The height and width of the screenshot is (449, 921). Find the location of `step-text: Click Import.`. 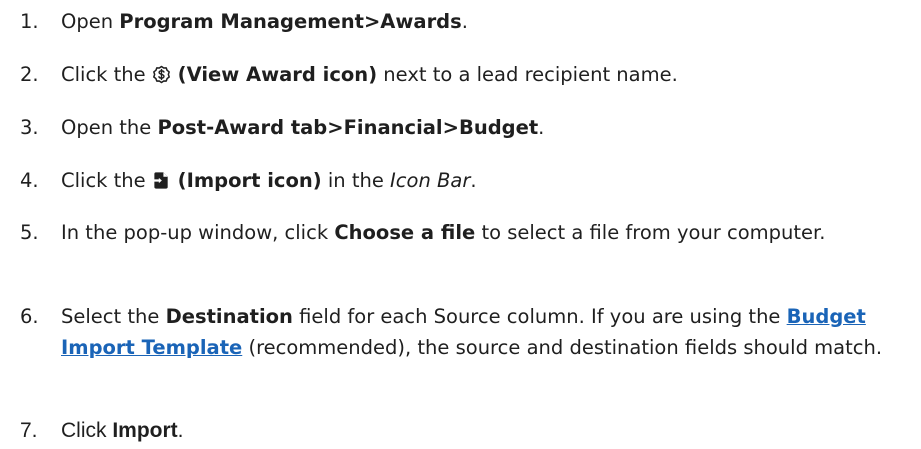

step-text: Click Import. is located at coordinates (491, 430).